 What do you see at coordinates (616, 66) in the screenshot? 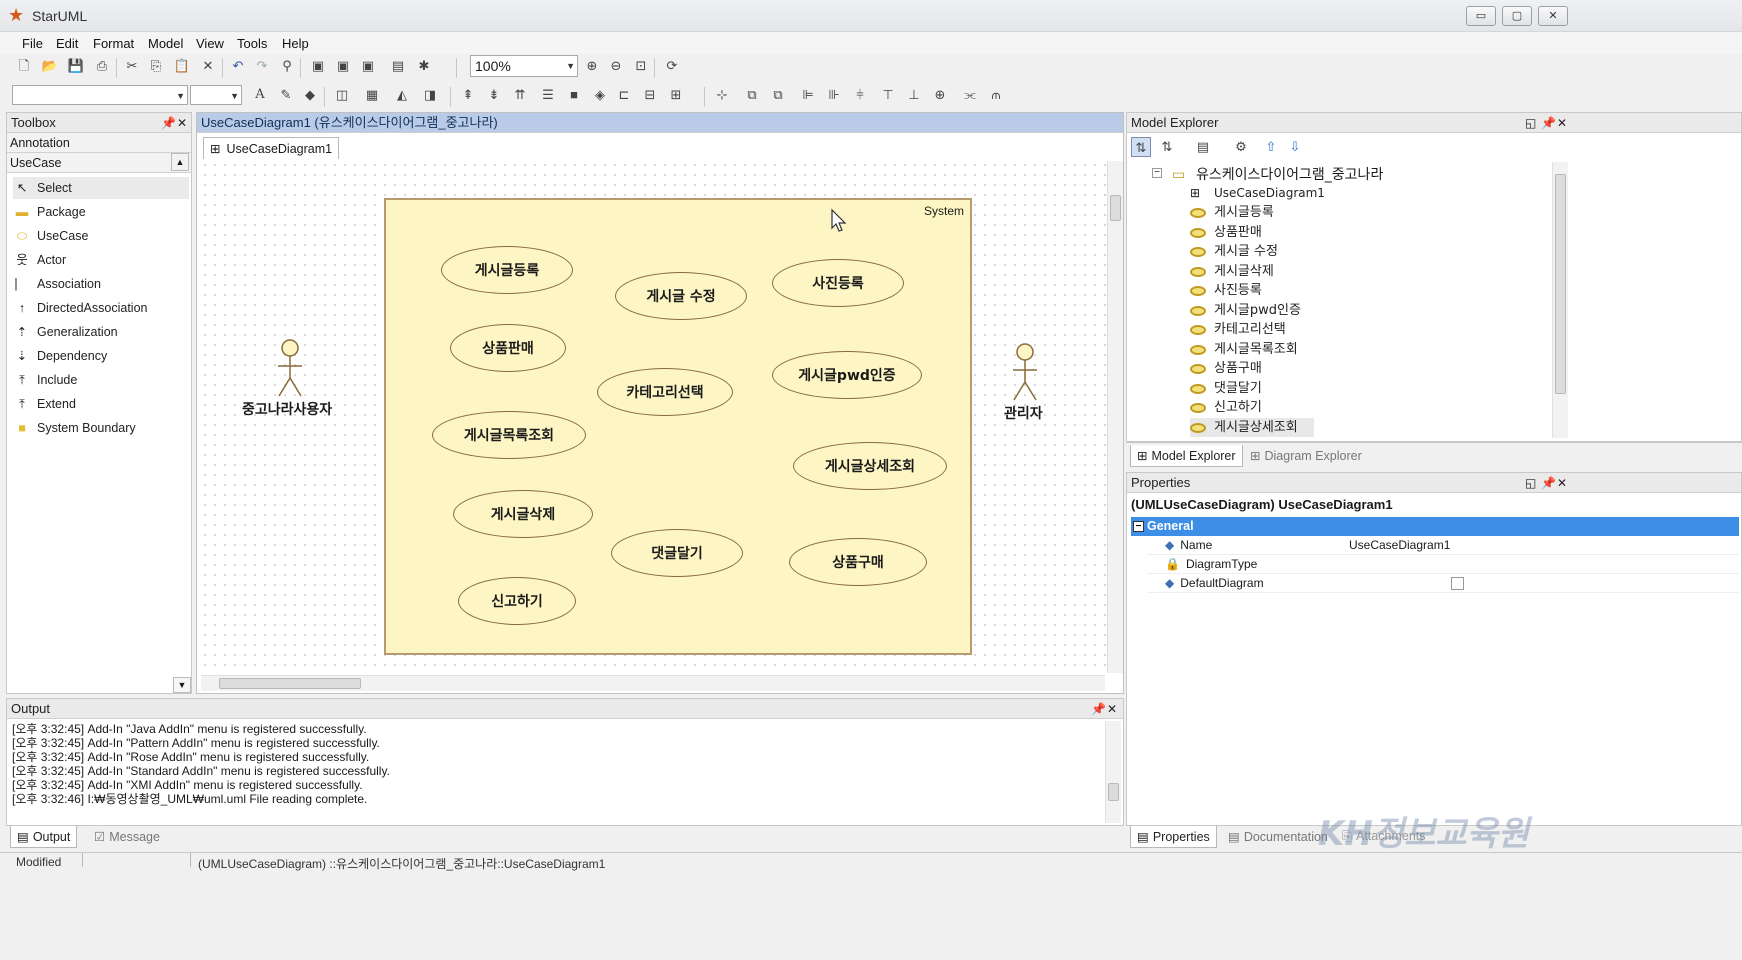
I see `zoom-out-icon: ⊖` at bounding box center [616, 66].